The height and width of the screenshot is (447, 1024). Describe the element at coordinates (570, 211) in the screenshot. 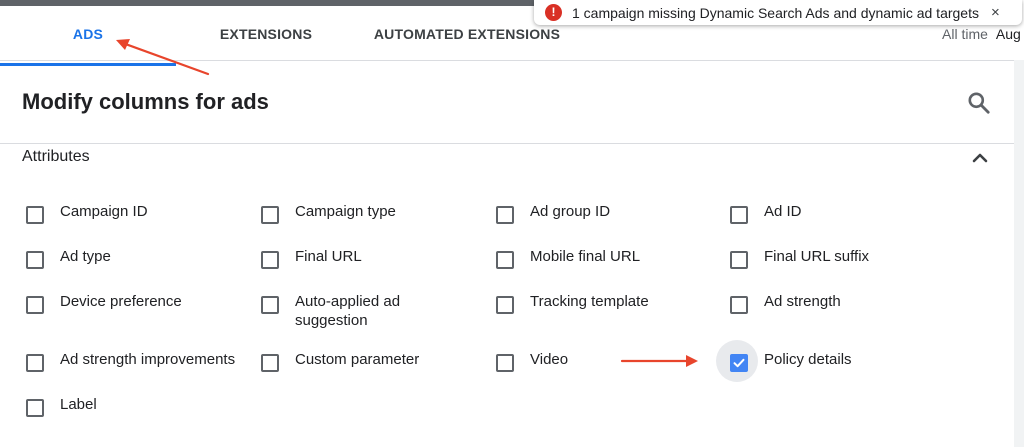

I see `option-label: Ad group ID` at that location.